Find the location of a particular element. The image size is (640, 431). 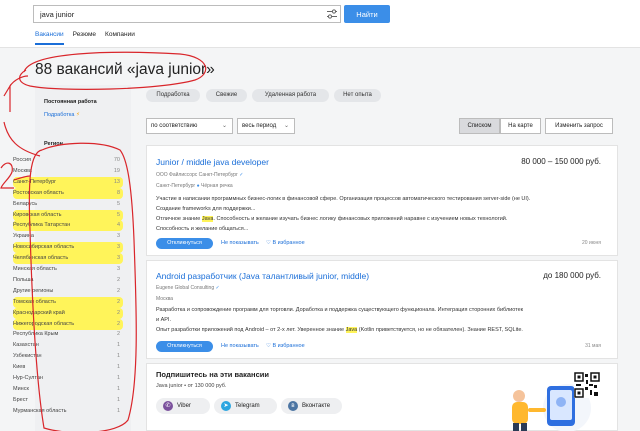

vacancy-title: Junior / middle java developer is located at coordinates (212, 162).